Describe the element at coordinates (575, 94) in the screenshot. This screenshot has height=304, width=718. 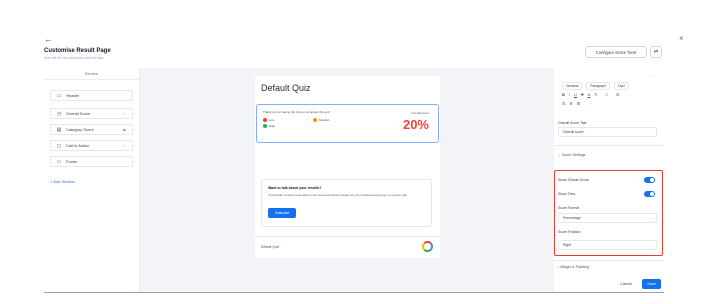
I see `underline-icon: U` at that location.